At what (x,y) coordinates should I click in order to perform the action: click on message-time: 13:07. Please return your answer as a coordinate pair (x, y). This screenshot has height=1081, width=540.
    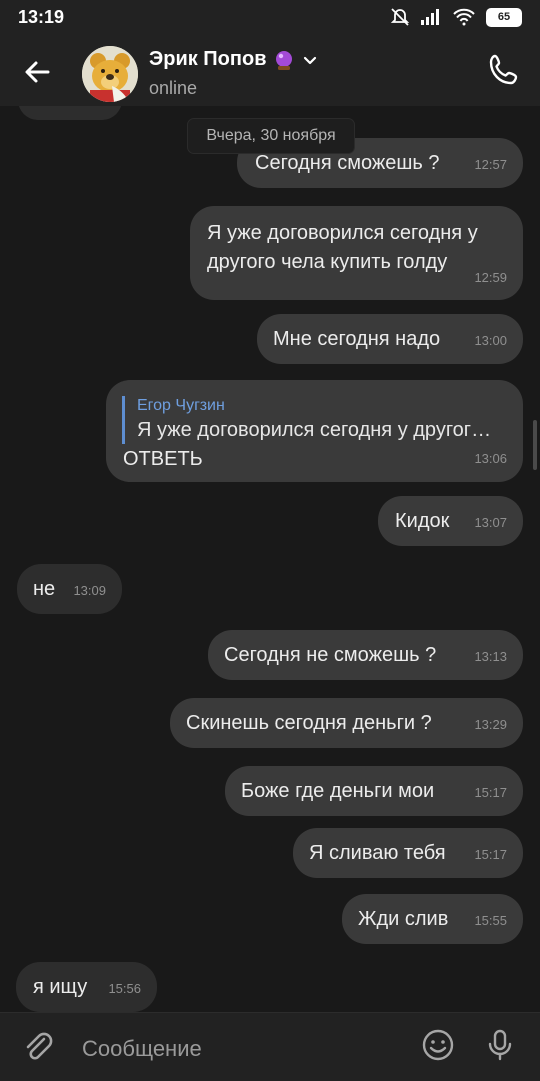
    Looking at the image, I should click on (490, 522).